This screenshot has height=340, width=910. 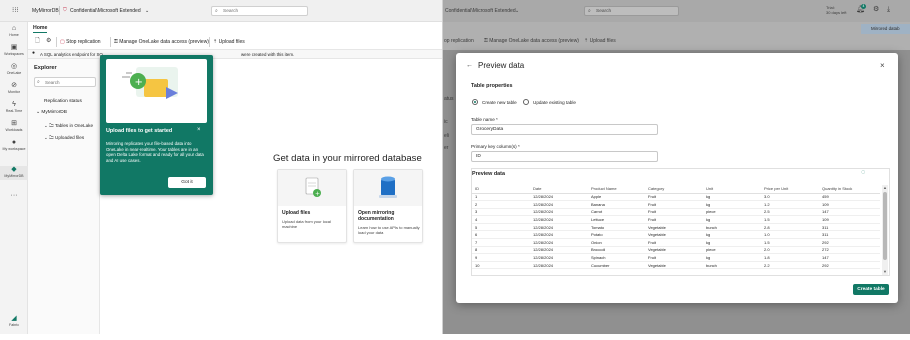 I want to click on upload-label: Upload files, so click(x=231, y=42).